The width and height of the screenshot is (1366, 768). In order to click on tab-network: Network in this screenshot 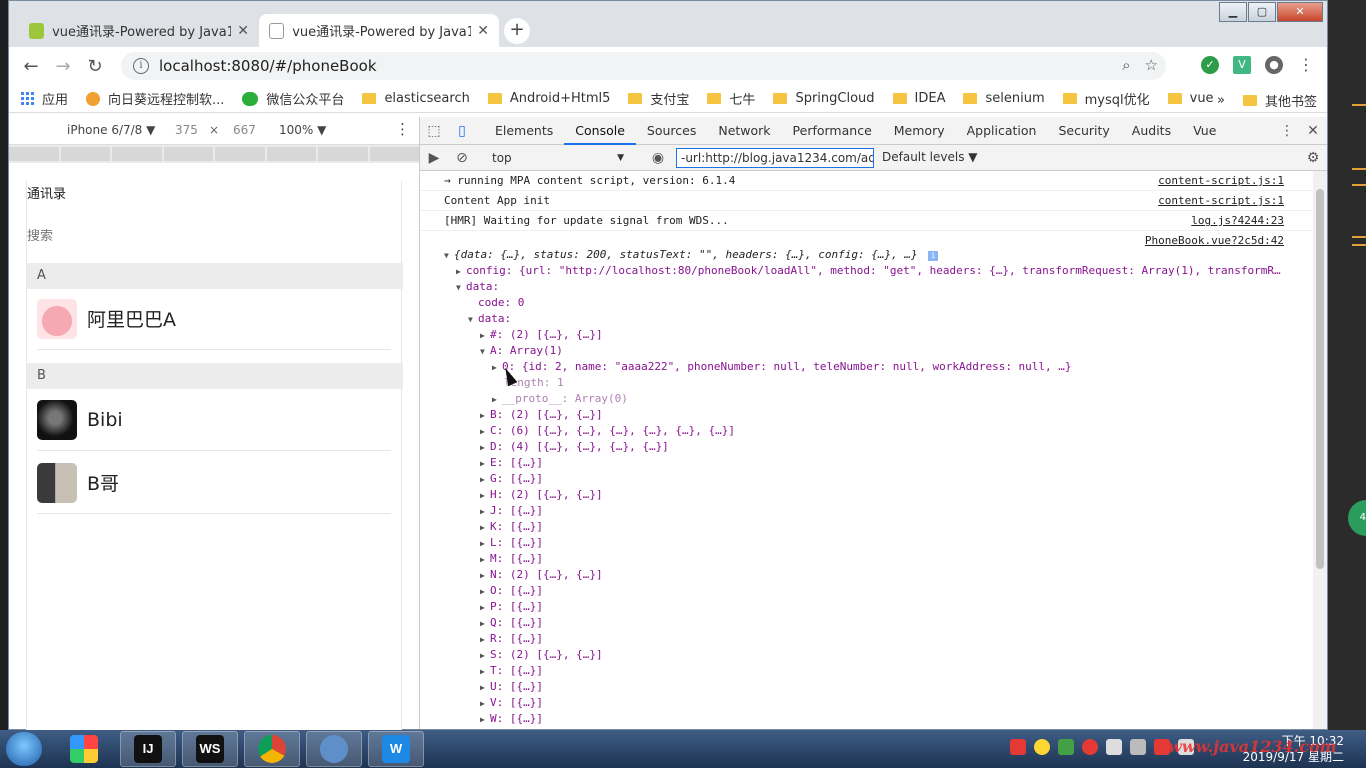, I will do `click(744, 131)`.